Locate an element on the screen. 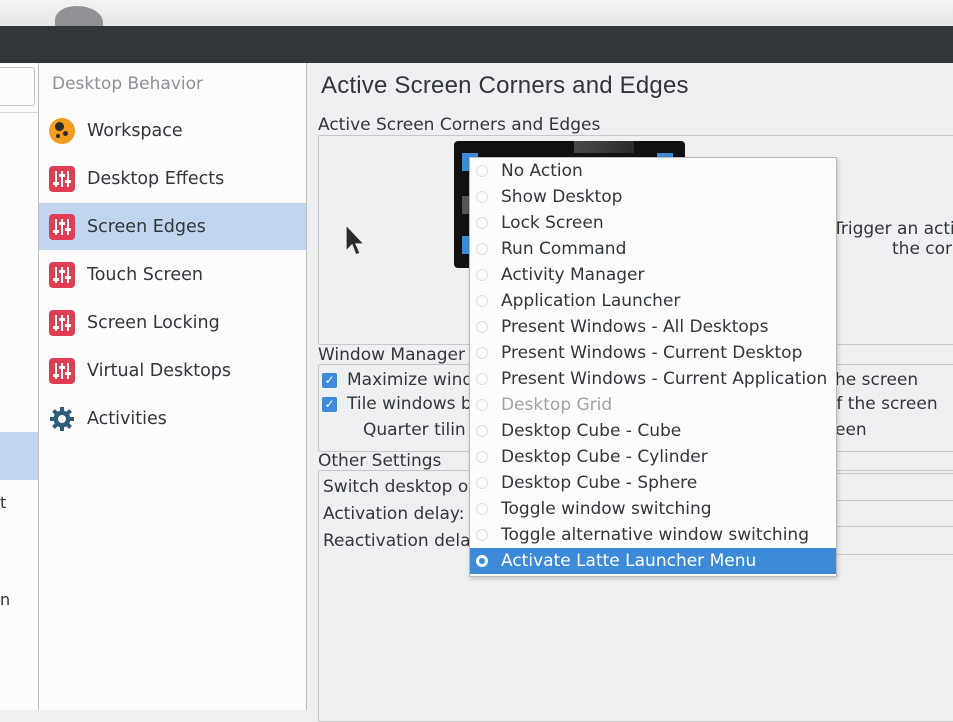 This screenshot has height=722, width=953. menu-item-run-command: Run Command is located at coordinates (653, 249).